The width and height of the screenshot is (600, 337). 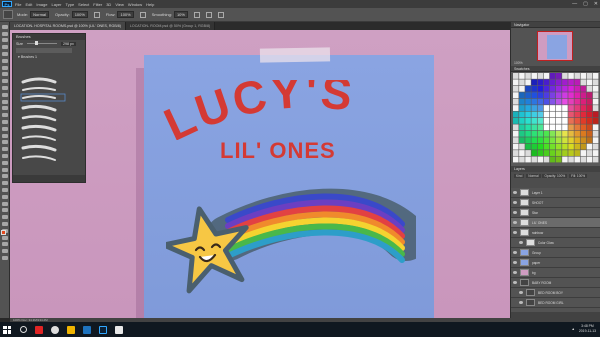 What do you see at coordinates (555, 243) in the screenshot?
I see `layer-row: Color Glow` at bounding box center [555, 243].